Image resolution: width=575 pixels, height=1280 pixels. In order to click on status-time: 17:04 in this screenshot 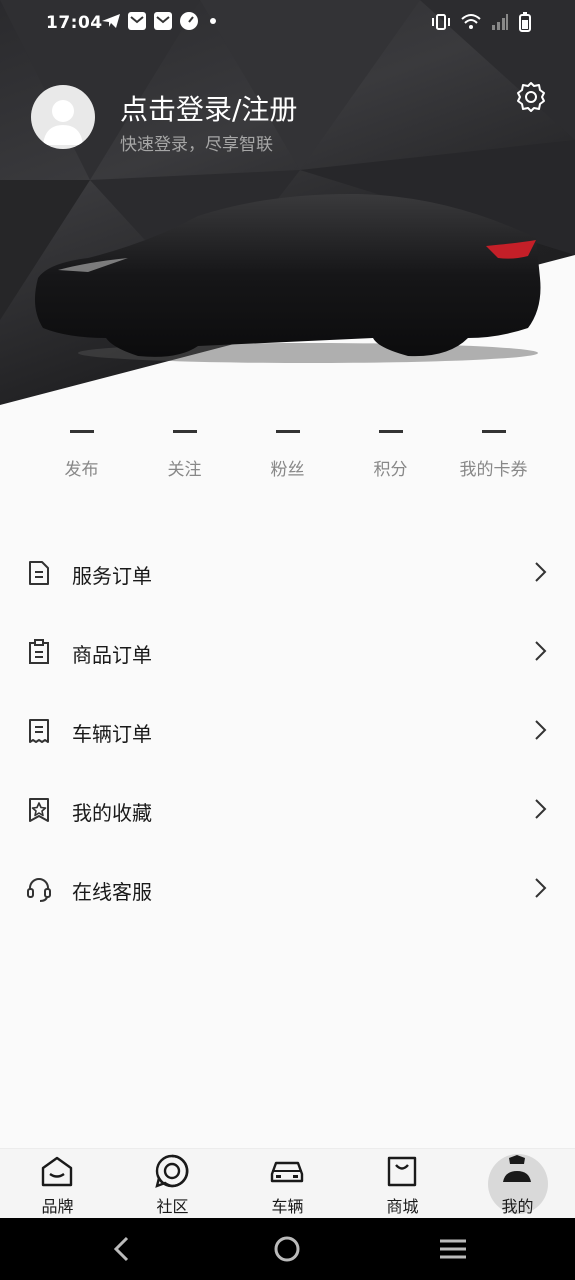, I will do `click(74, 23)`.